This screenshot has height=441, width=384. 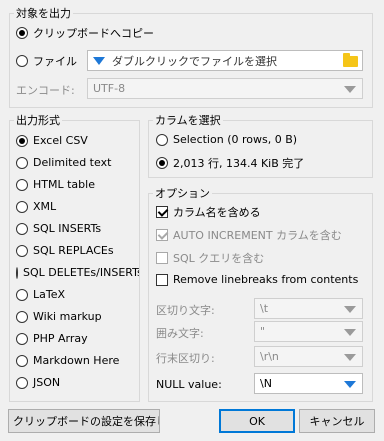 I want to click on sql-query-checkbox: SQL クエリを含む, so click(x=210, y=258).